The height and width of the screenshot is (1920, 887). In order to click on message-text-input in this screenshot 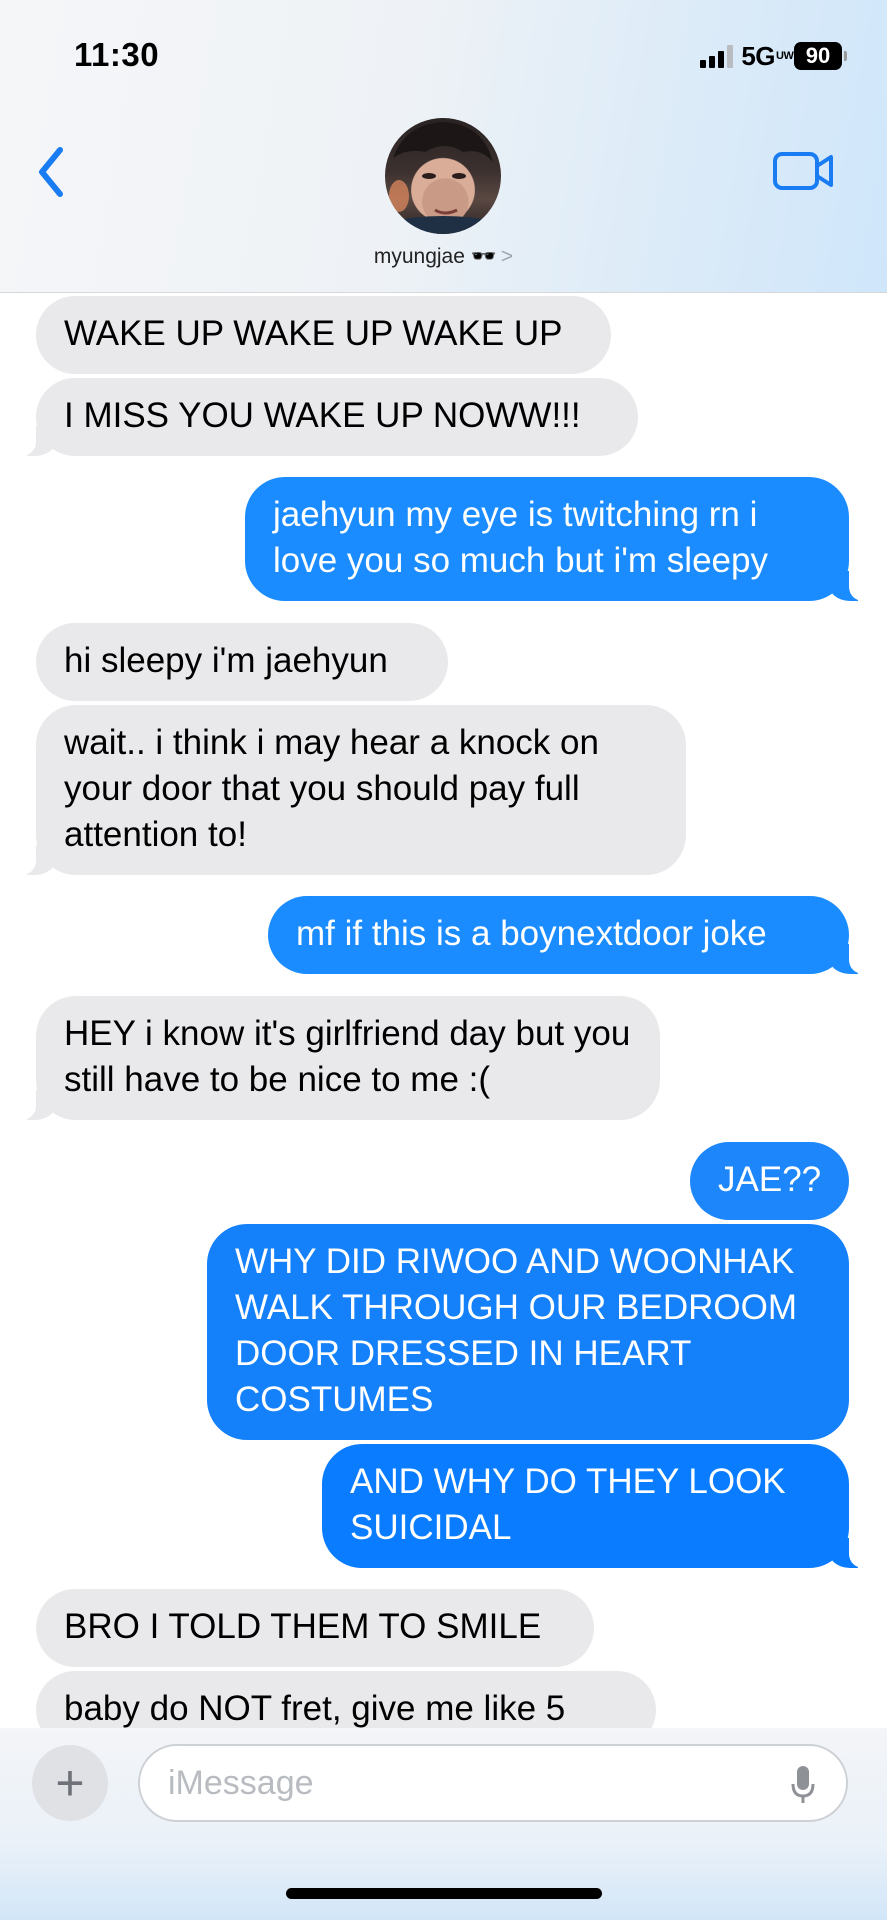, I will do `click(448, 1783)`.